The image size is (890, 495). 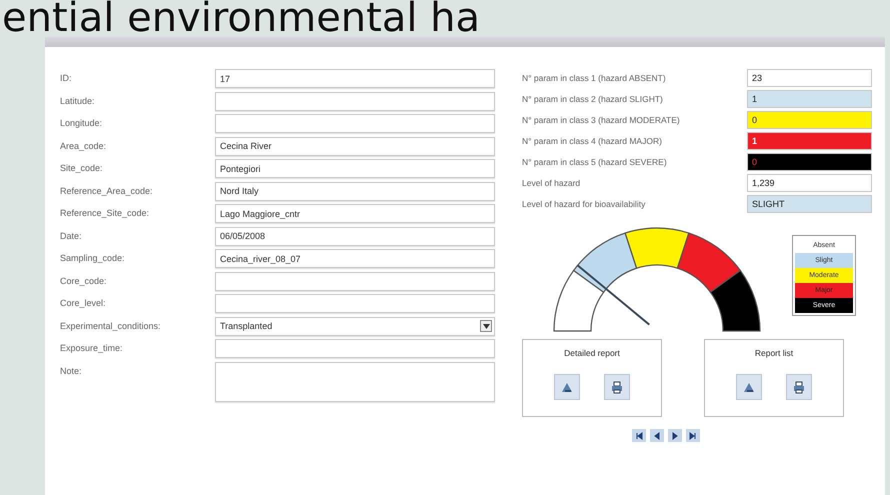 I want to click on first-arrow-icon, so click(x=639, y=435).